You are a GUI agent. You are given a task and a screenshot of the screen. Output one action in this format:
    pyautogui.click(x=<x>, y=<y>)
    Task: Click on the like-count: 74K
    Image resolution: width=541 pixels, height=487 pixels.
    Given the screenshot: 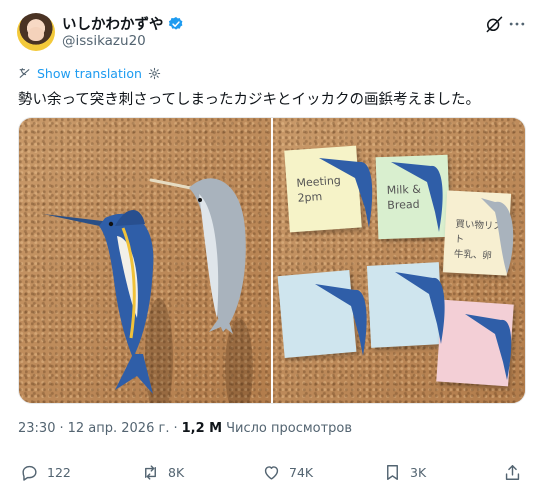 What is the action you would take?
    pyautogui.click(x=301, y=472)
    